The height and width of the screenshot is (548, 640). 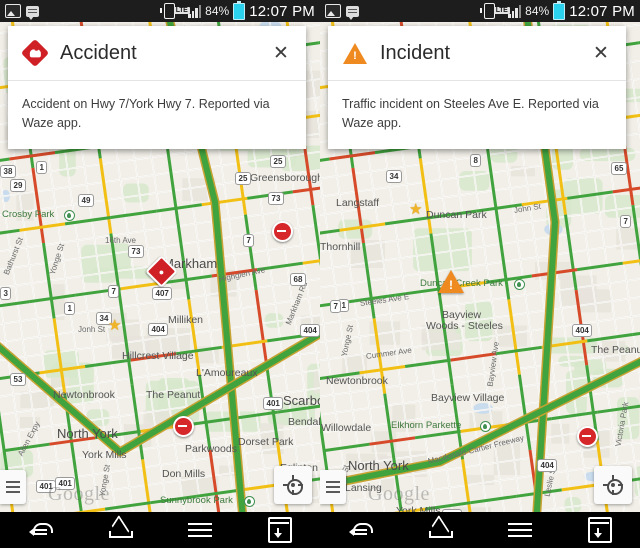 What do you see at coordinates (186, 320) in the screenshot?
I see `map-place-label: Milliken` at bounding box center [186, 320].